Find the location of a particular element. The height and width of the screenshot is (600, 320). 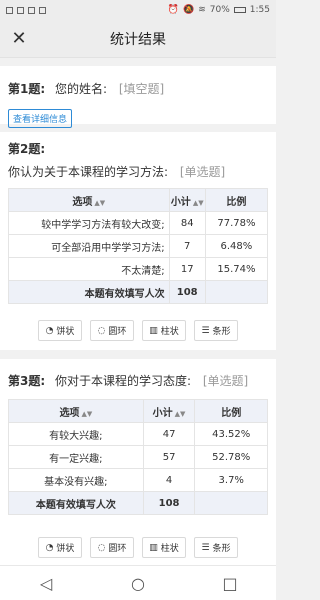

ratio-cell: 3.7% is located at coordinates (231, 480).